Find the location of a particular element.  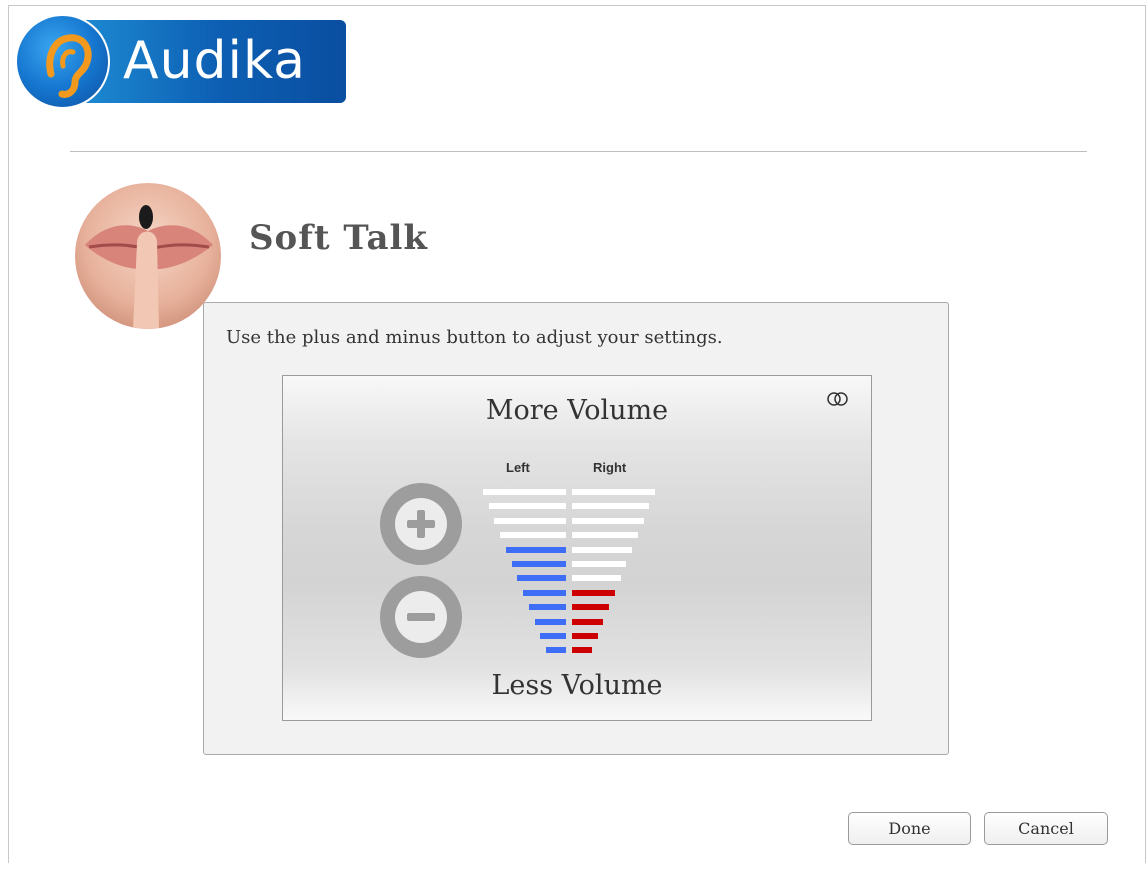

less-volume-label: Less Volume is located at coordinates (577, 685).